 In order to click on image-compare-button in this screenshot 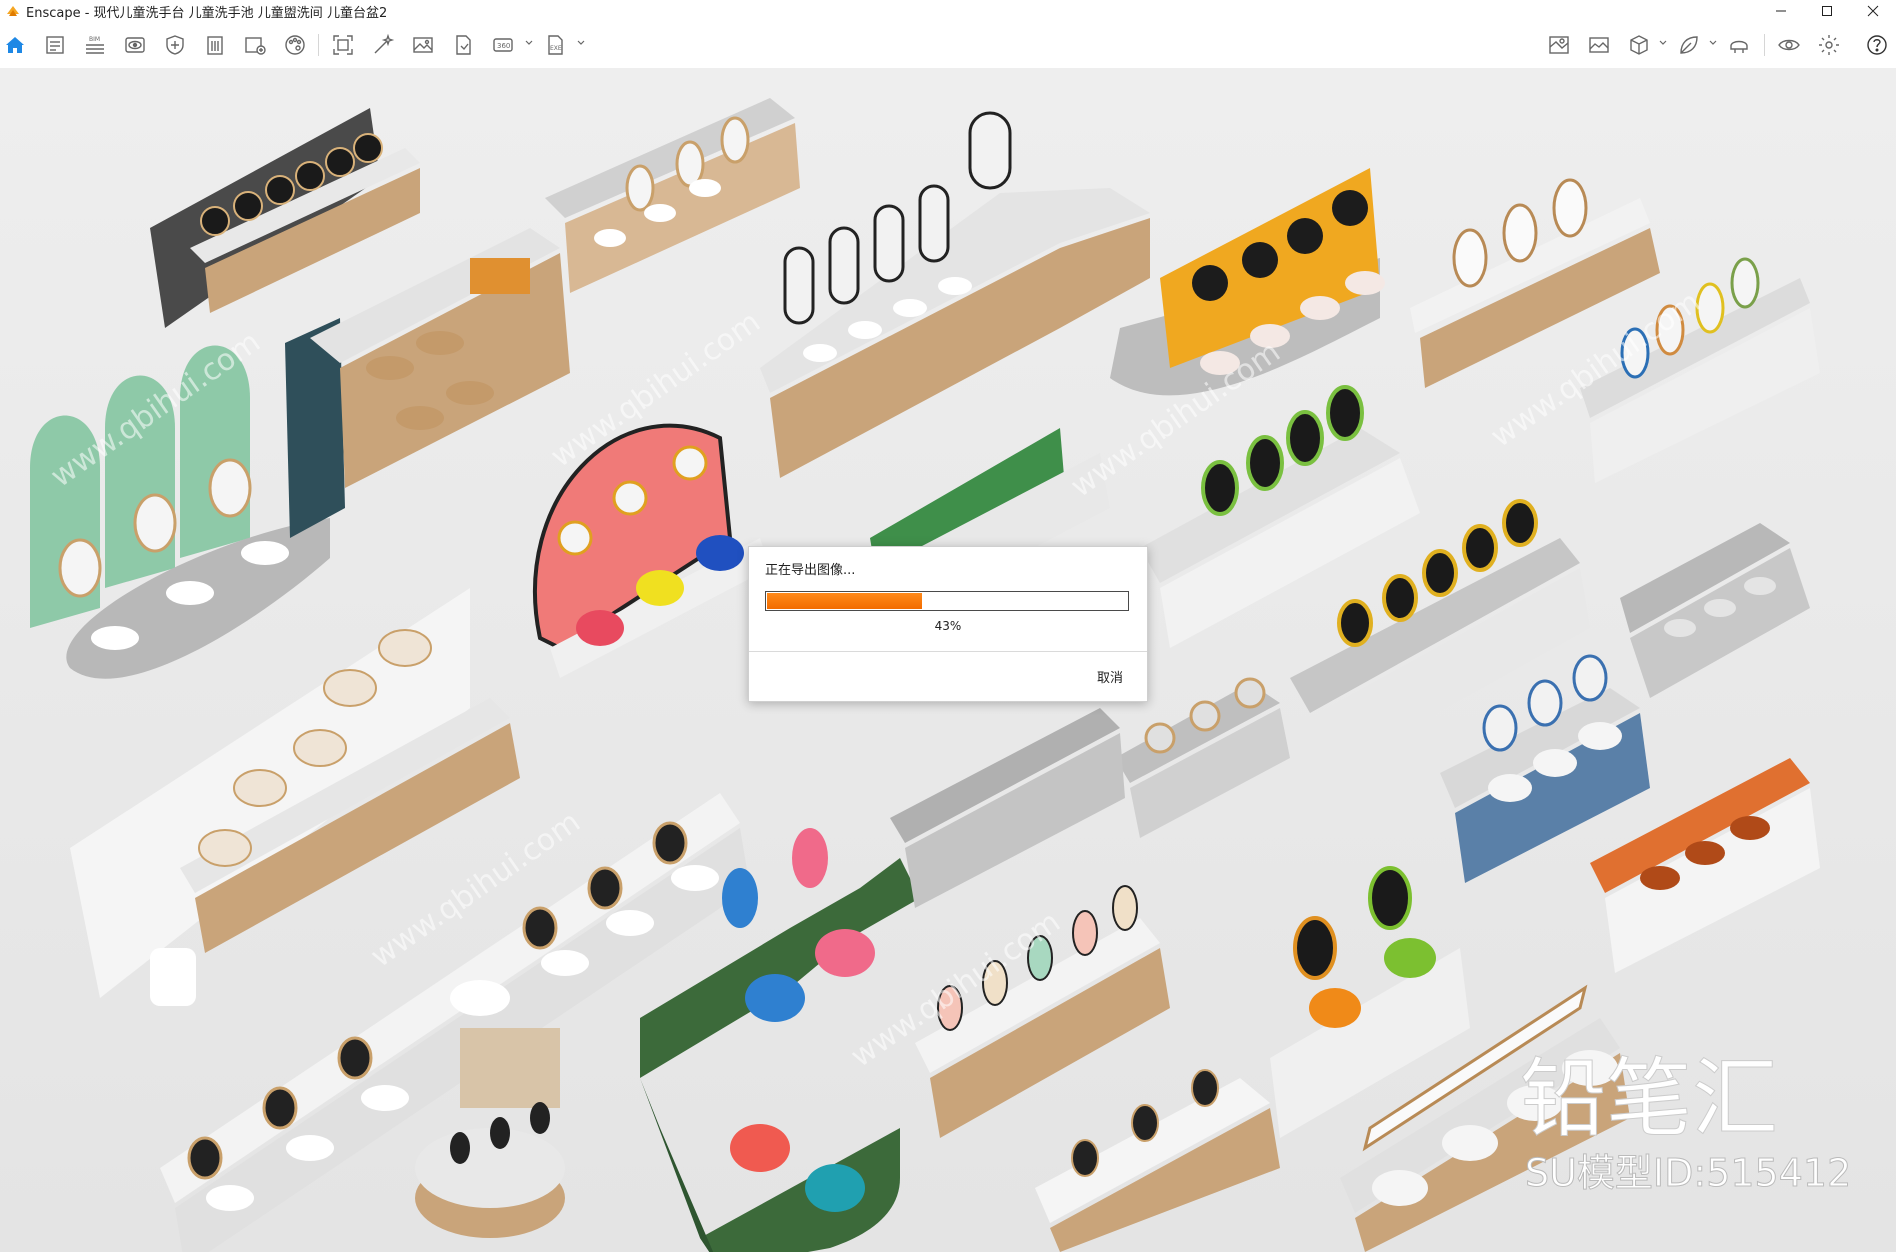, I will do `click(1599, 45)`.